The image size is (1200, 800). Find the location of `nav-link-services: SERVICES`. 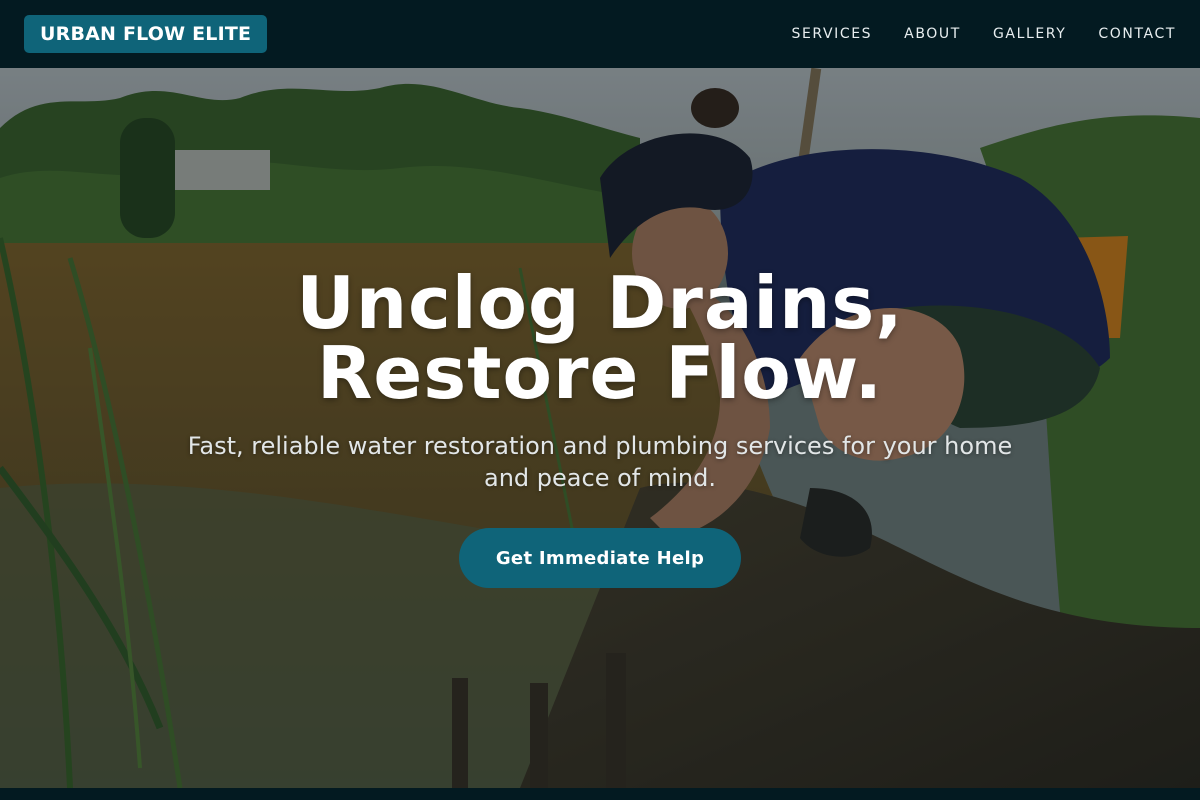

nav-link-services: SERVICES is located at coordinates (831, 34).